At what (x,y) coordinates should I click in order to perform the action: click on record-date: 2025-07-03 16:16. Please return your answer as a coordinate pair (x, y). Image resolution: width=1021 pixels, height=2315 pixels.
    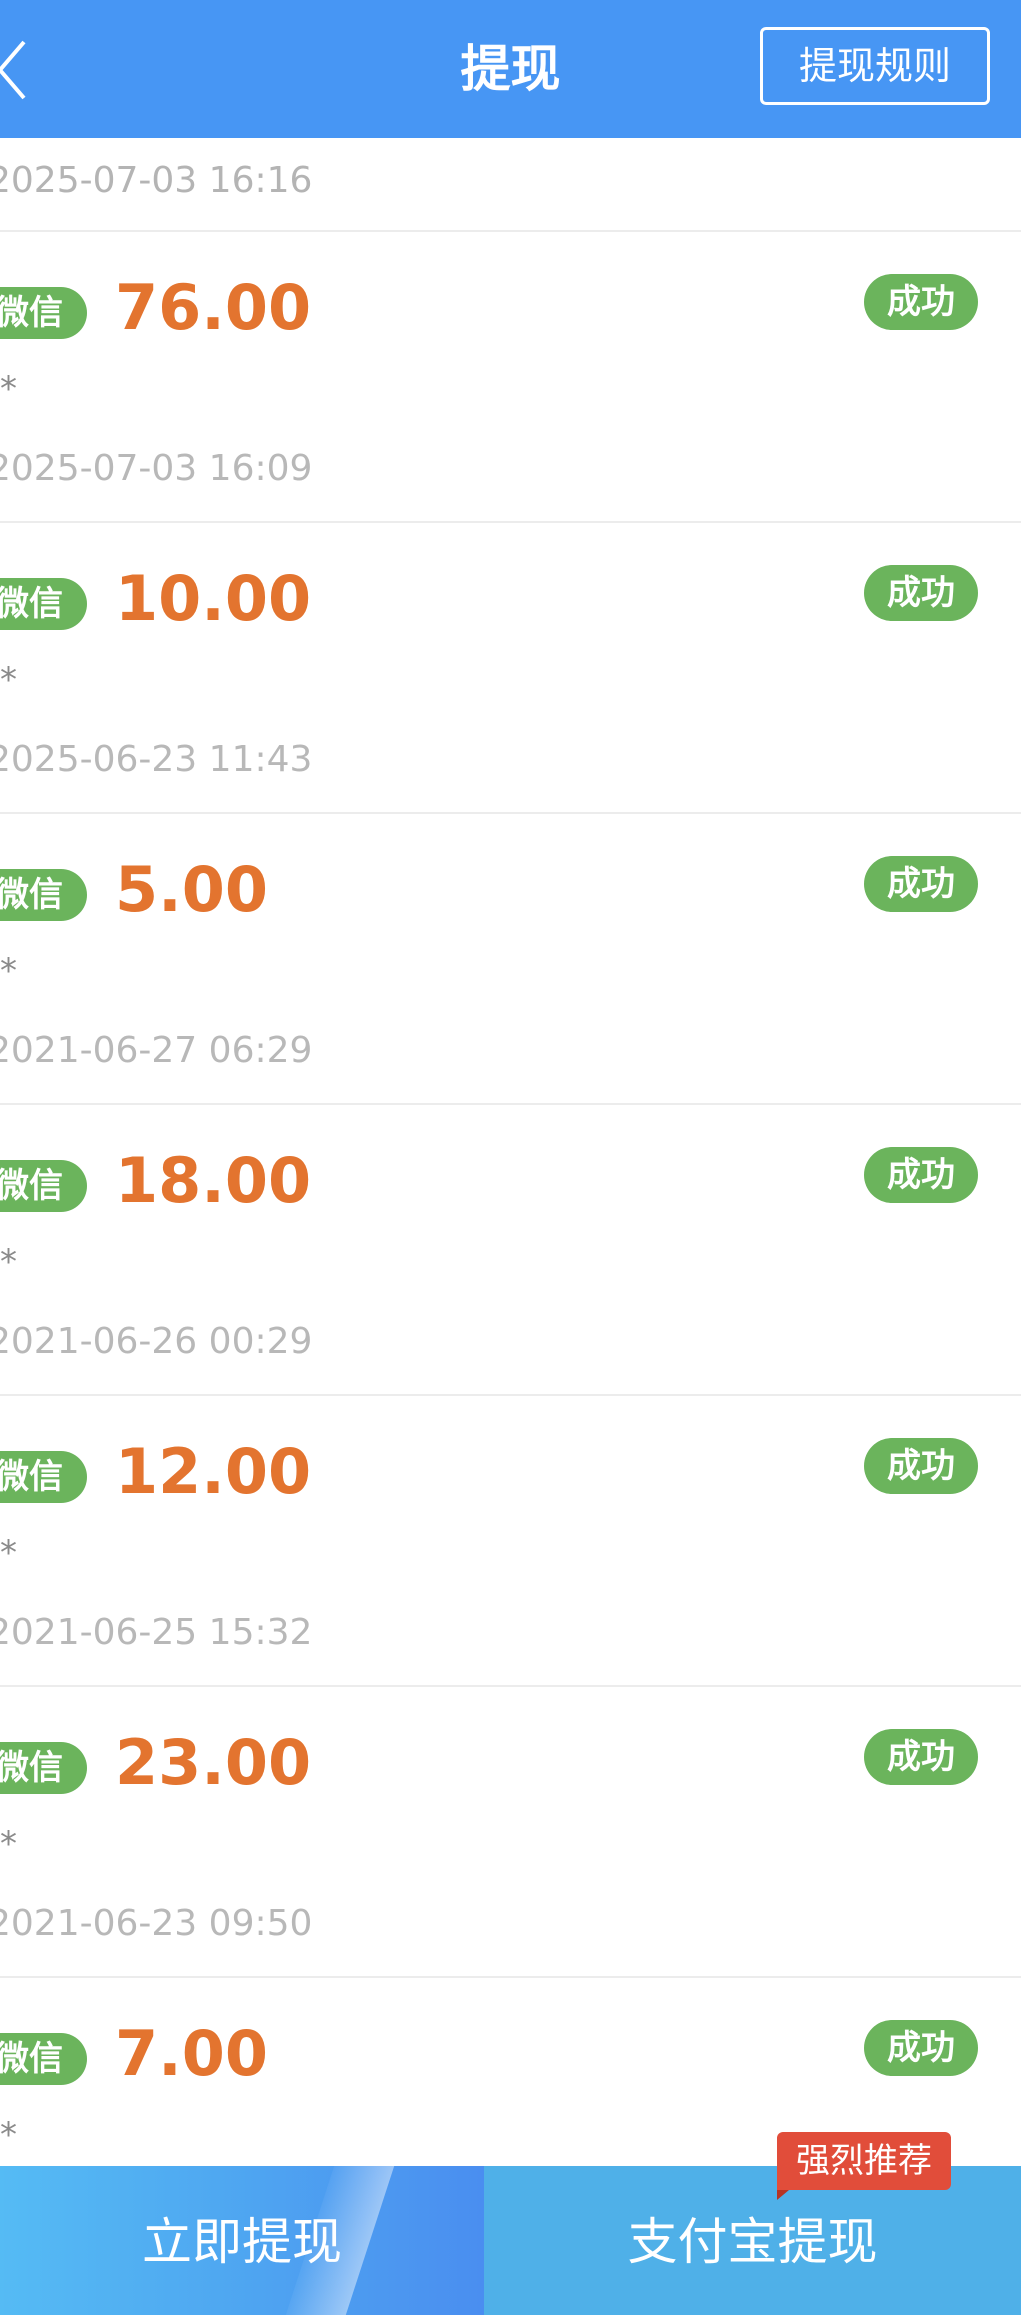
    Looking at the image, I should click on (156, 180).